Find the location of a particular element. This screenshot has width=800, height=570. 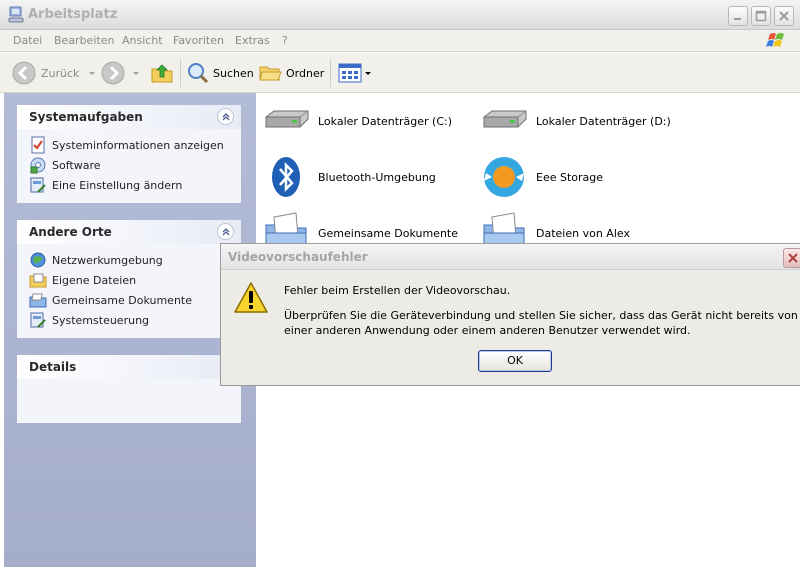

eee-storage: Eee Storage is located at coordinates (541, 177).